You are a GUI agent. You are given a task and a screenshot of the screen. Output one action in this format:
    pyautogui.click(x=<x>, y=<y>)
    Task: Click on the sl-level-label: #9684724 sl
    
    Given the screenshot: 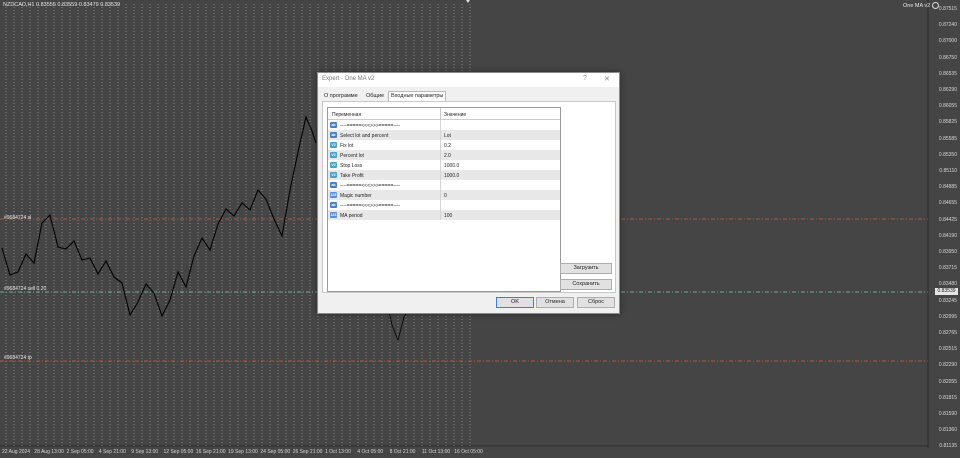 What is the action you would take?
    pyautogui.click(x=18, y=218)
    